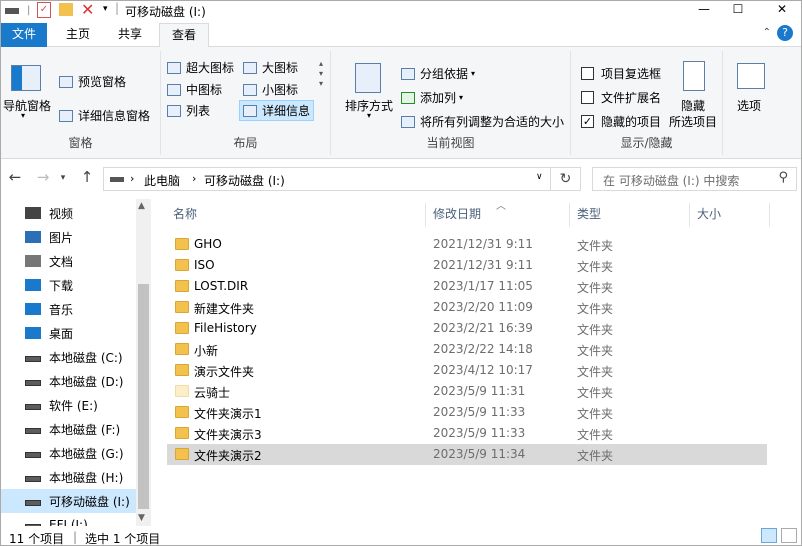 This screenshot has height=546, width=802. I want to click on file-row: 文件夹演示1 2023/5/9 11:33 文件夹, so click(467, 412).